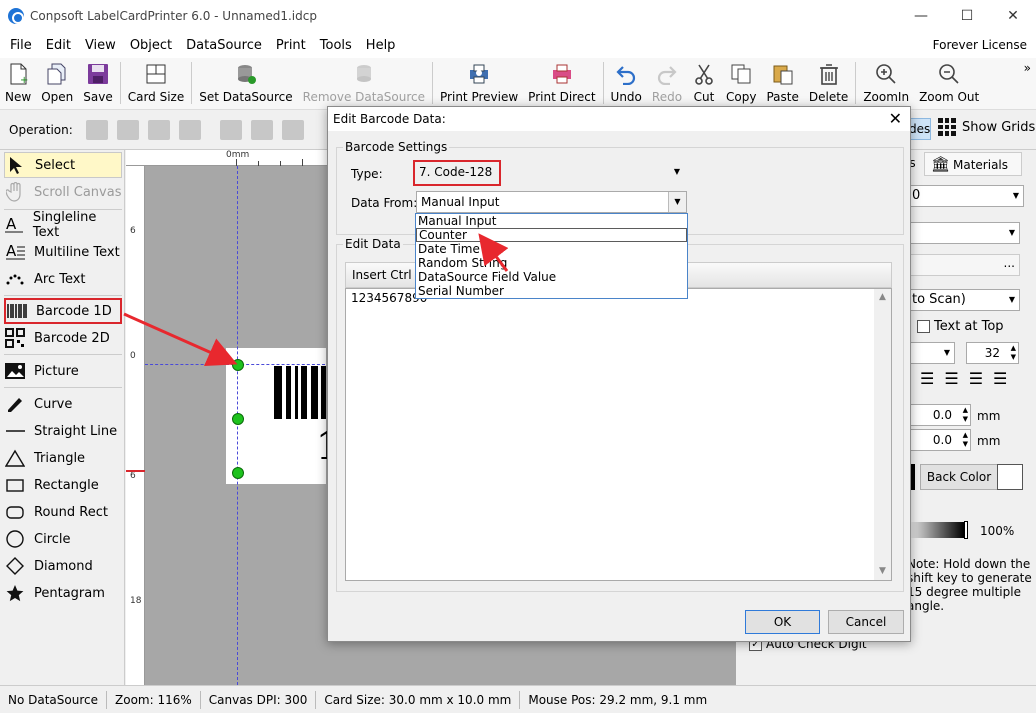  Describe the element at coordinates (939, 440) in the screenshot. I see `offset-y-spinner: 0.0 ▲ ▼` at that location.